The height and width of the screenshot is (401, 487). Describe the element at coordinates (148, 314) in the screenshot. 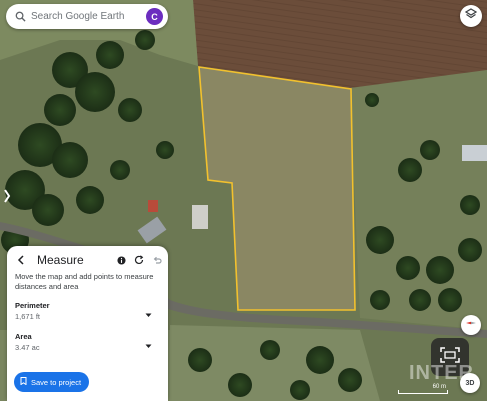

I see `perimeter-dropdown-icon` at that location.